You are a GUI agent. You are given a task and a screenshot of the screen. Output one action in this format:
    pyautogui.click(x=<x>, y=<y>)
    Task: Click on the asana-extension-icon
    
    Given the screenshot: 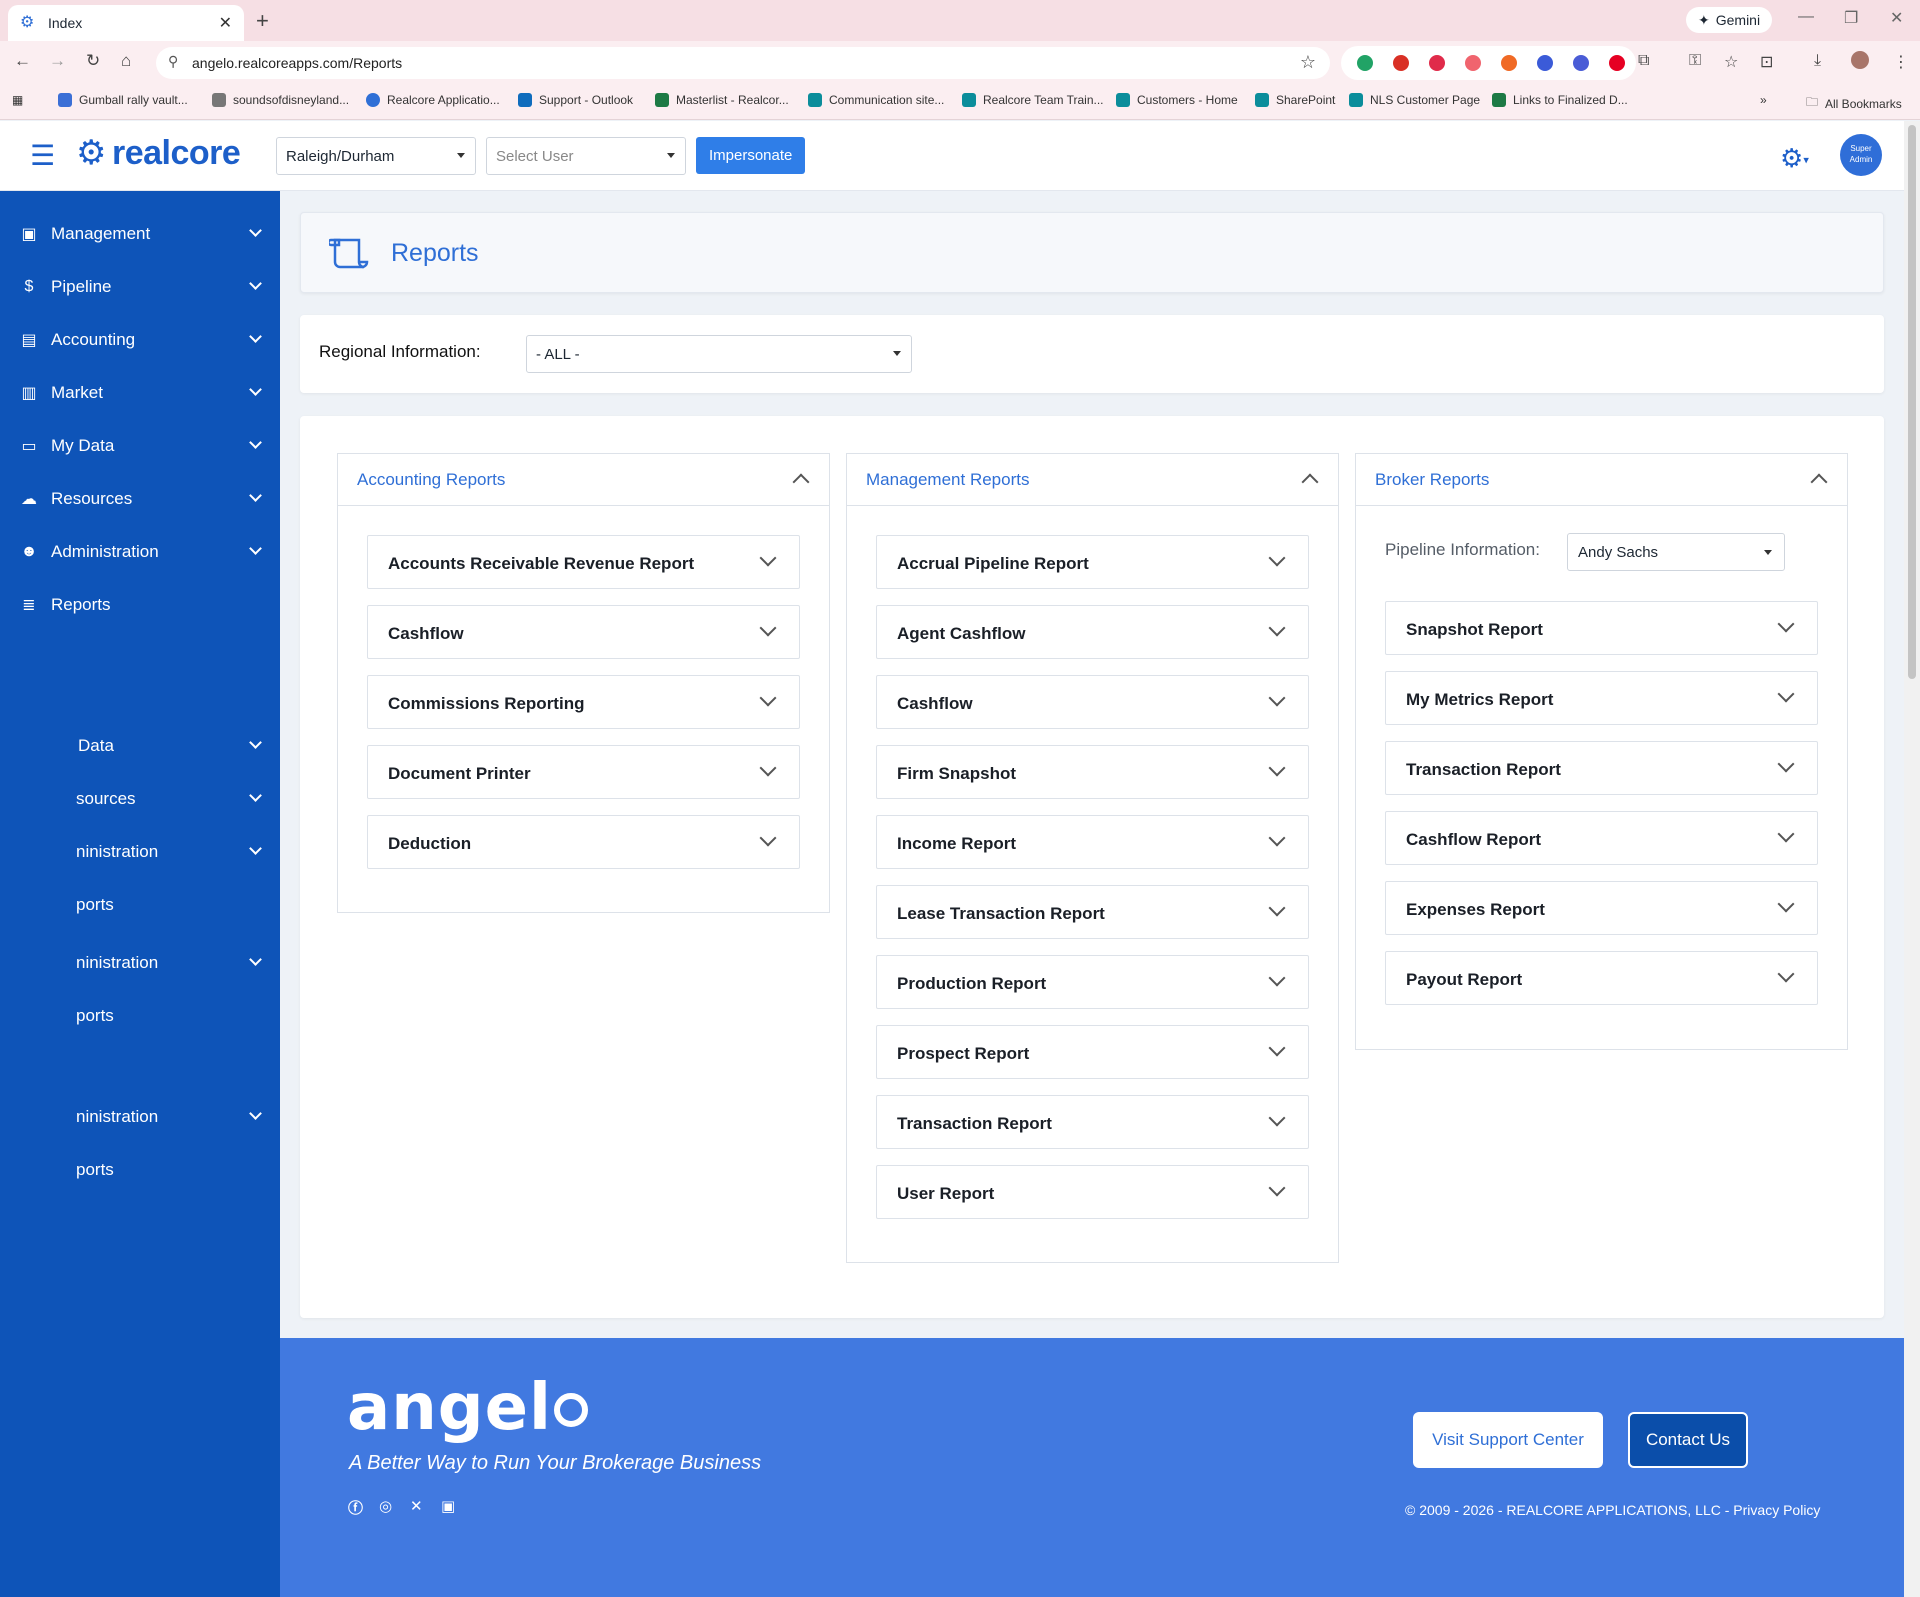 What is the action you would take?
    pyautogui.click(x=1473, y=63)
    